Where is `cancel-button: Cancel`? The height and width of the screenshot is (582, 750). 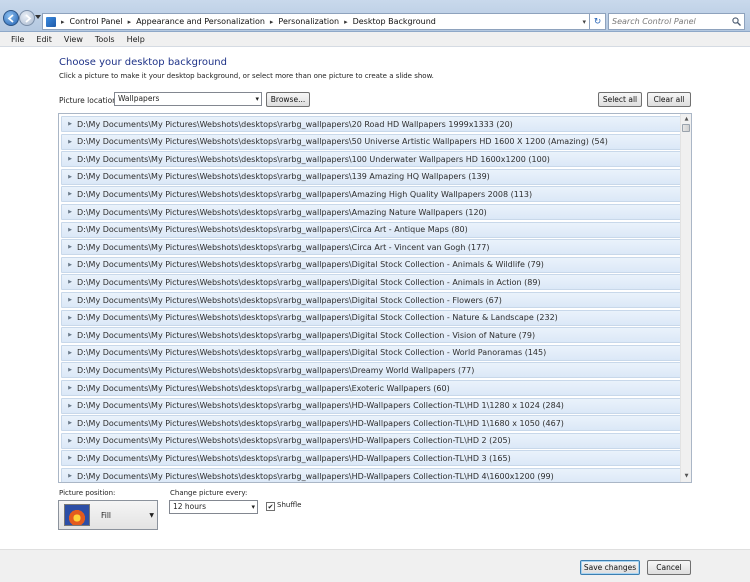 cancel-button: Cancel is located at coordinates (669, 567).